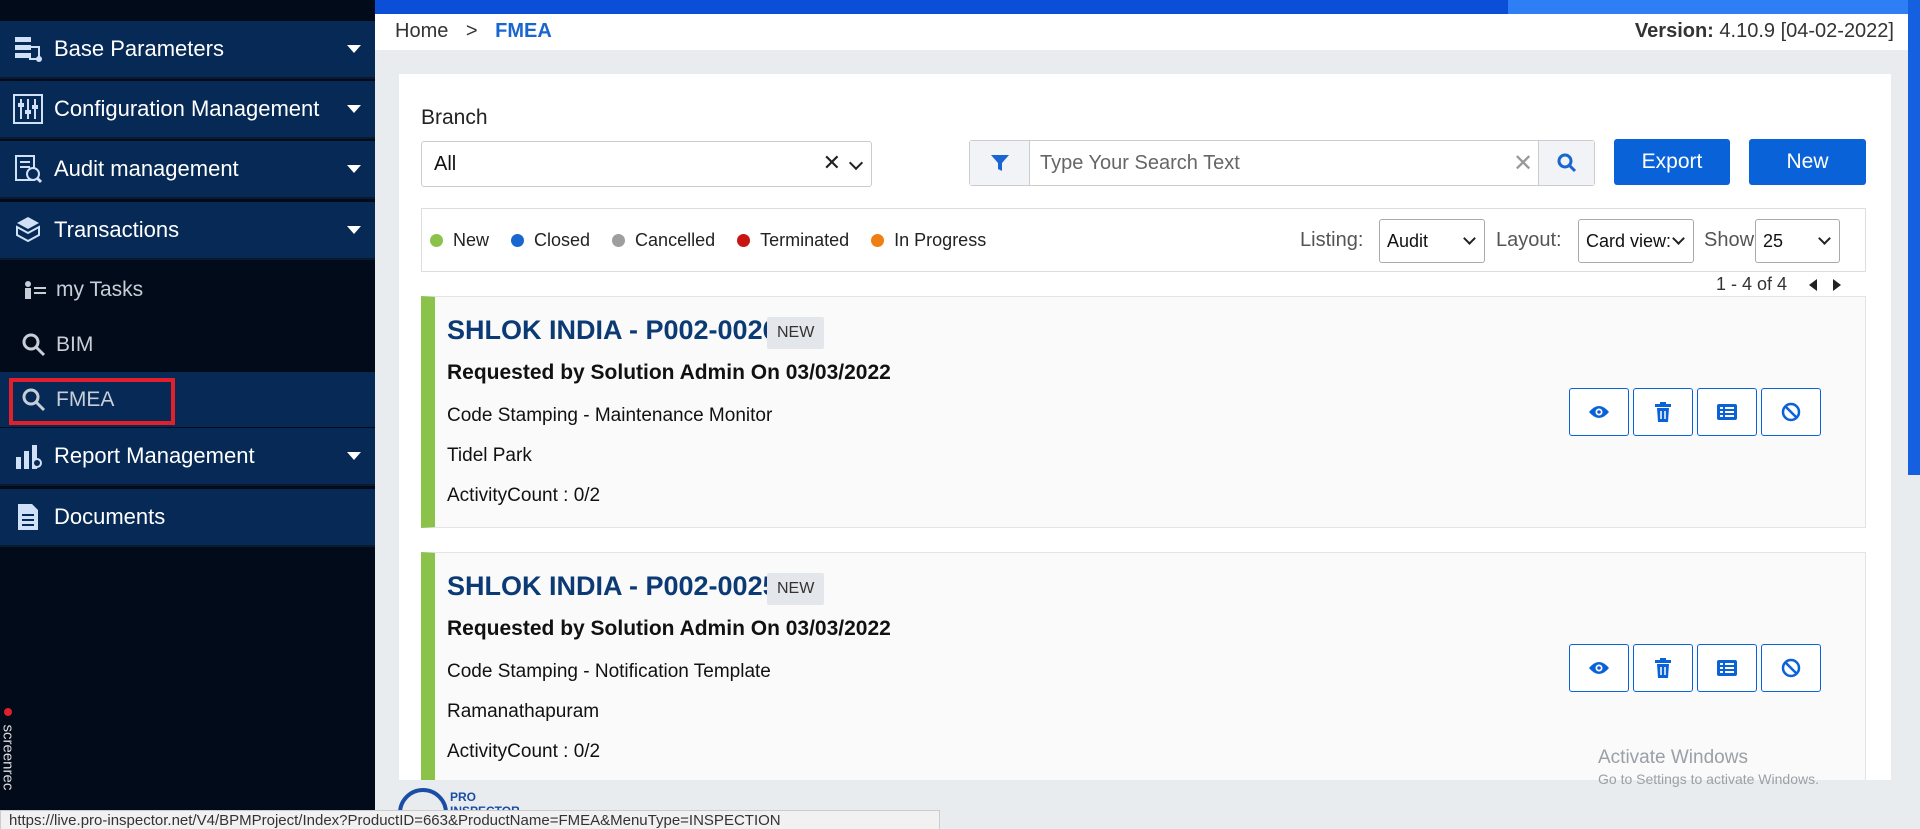 The image size is (1920, 829). I want to click on legend-terminated: Terminated, so click(793, 240).